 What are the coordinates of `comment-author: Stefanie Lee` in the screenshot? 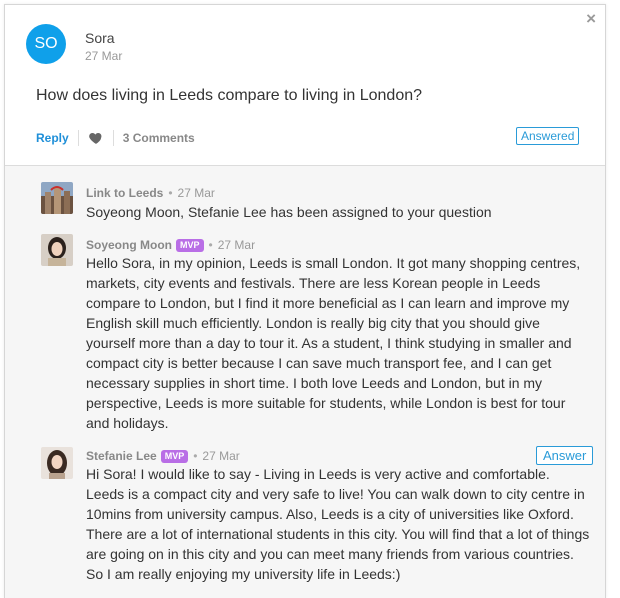 It's located at (121, 456).